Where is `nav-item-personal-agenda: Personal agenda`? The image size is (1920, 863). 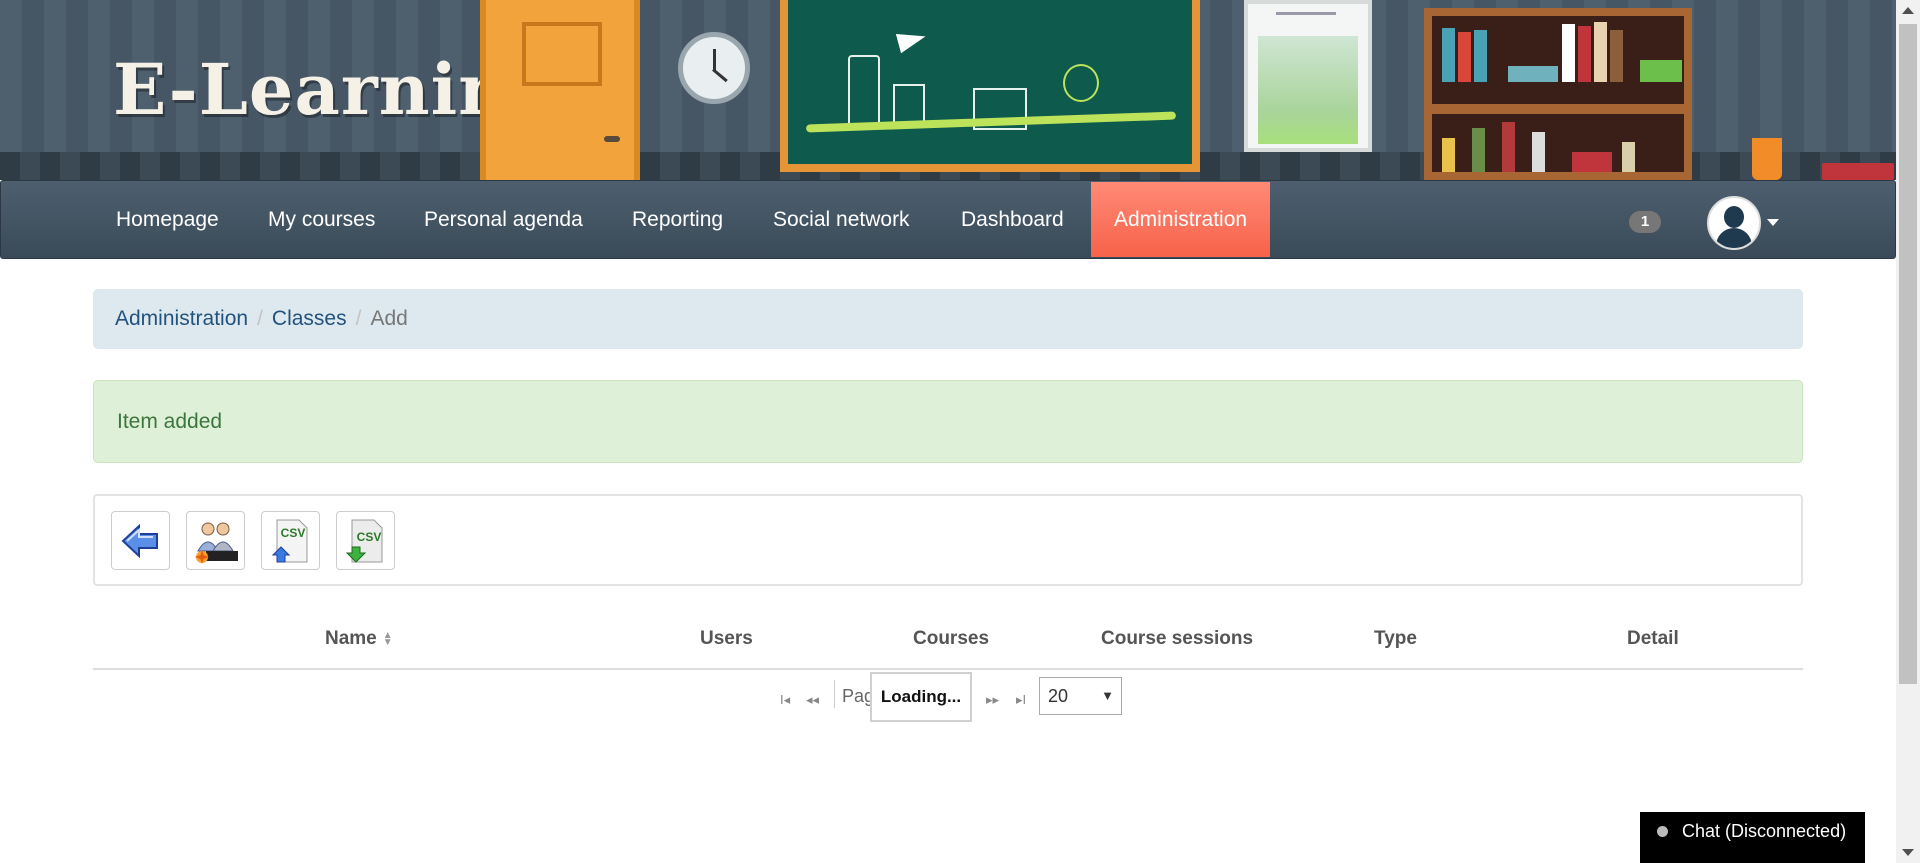
nav-item-personal-agenda: Personal agenda is located at coordinates (503, 219).